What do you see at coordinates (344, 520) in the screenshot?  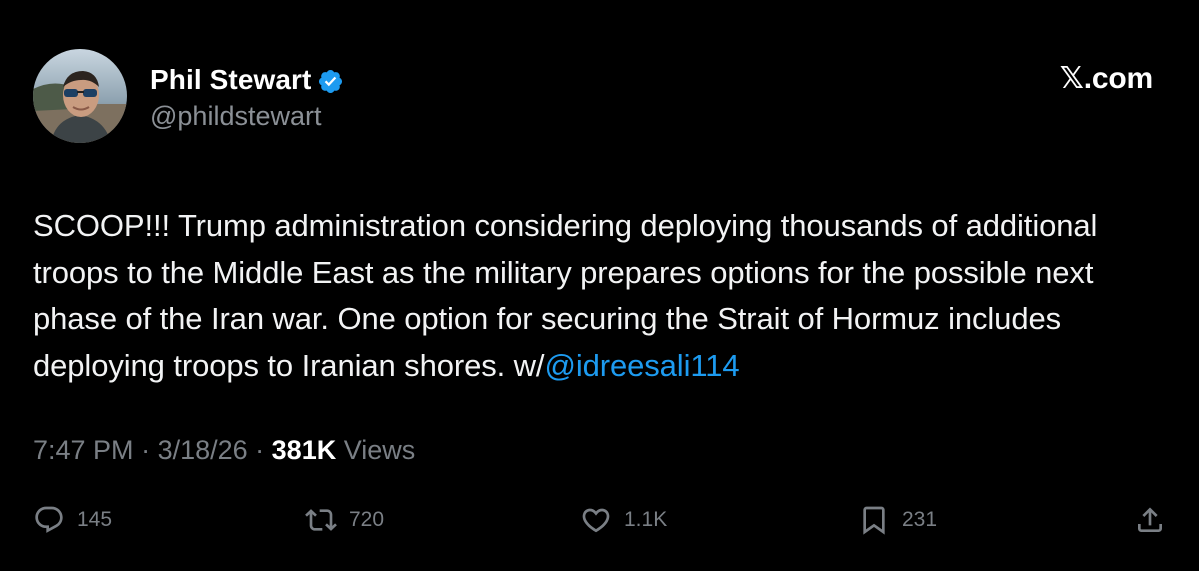 I see `repost-button: 720` at bounding box center [344, 520].